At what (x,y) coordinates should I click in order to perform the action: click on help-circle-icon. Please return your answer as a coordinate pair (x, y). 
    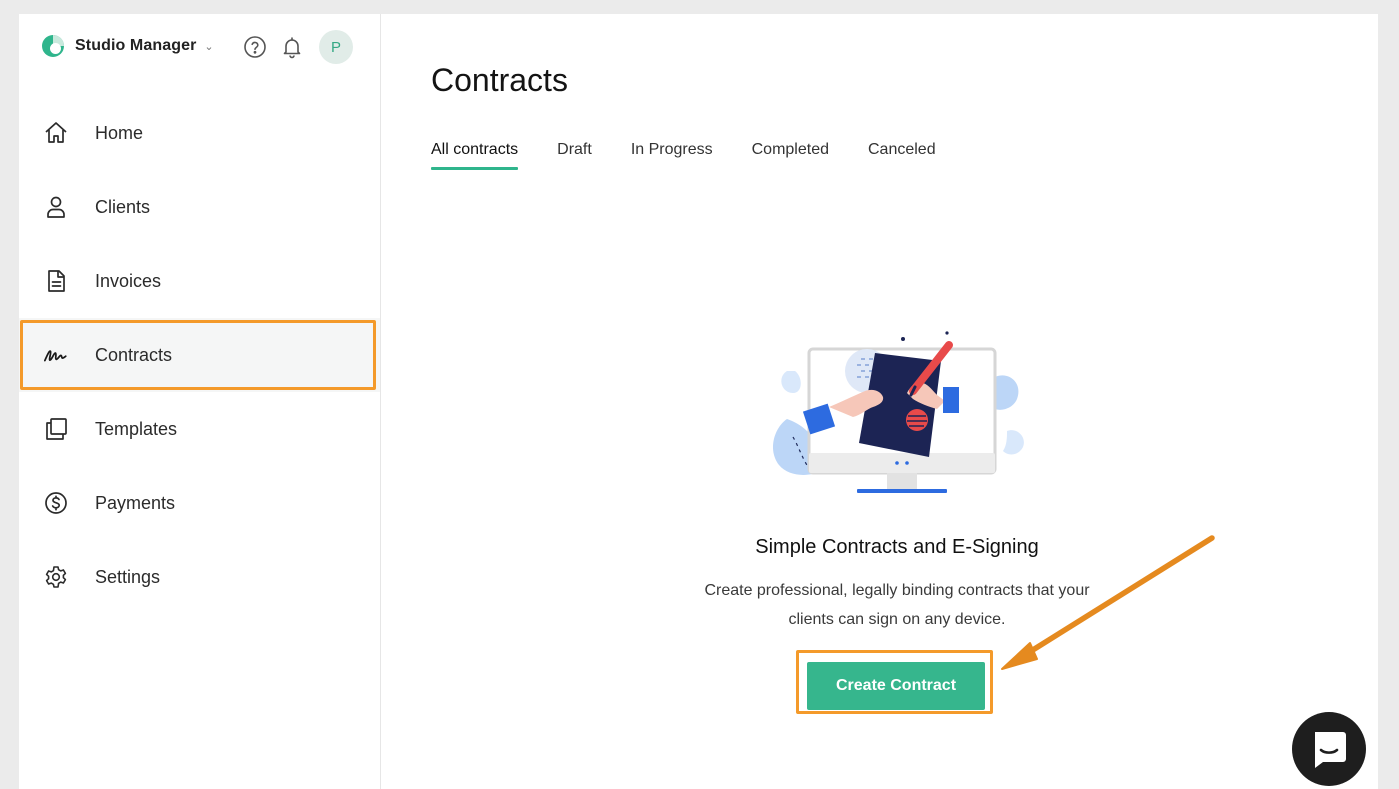
    Looking at the image, I should click on (255, 47).